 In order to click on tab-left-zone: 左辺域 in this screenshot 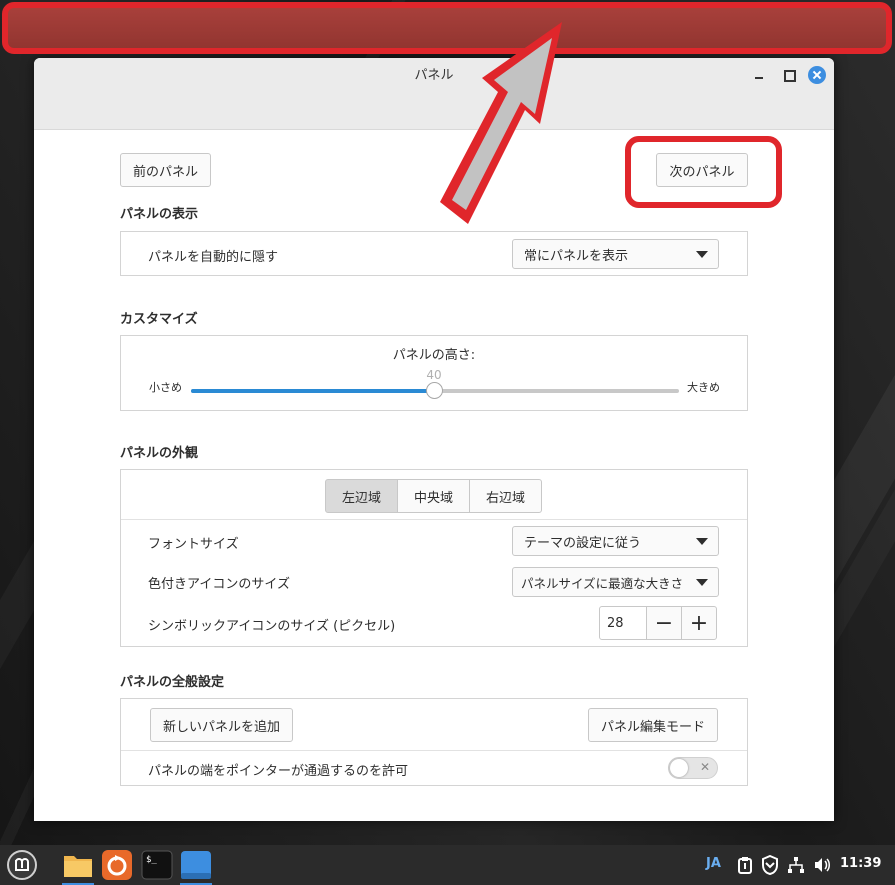, I will do `click(361, 496)`.